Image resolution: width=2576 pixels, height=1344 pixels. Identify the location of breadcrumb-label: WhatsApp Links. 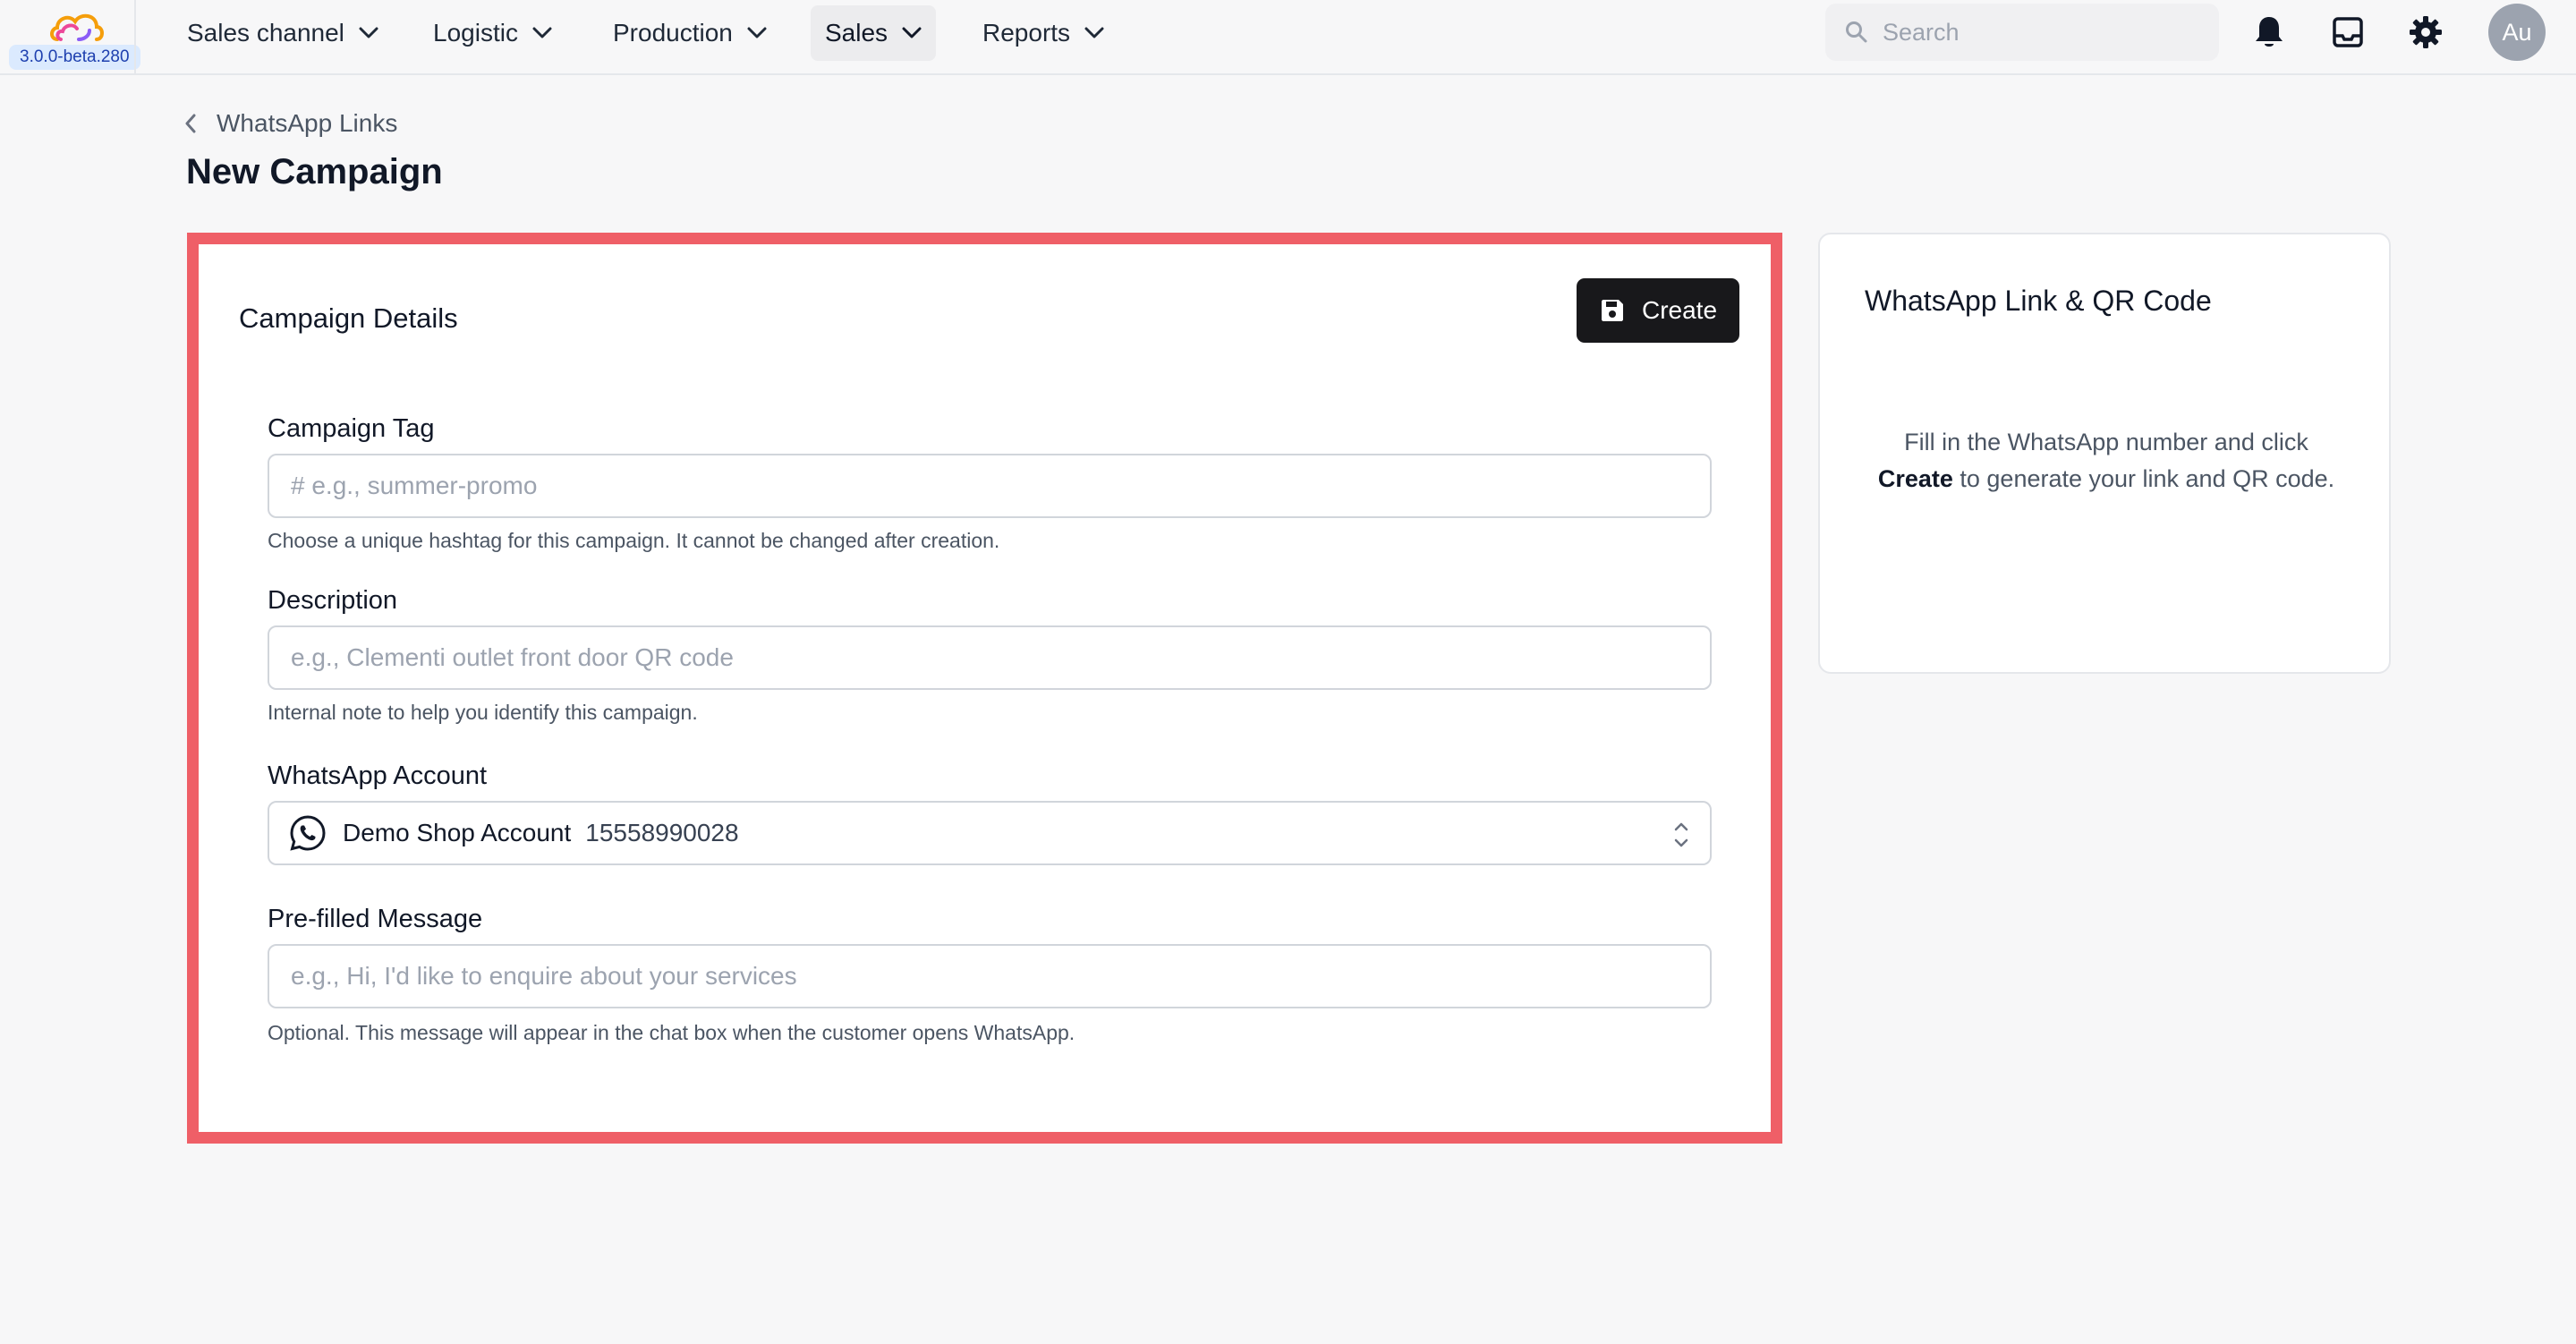
(307, 123).